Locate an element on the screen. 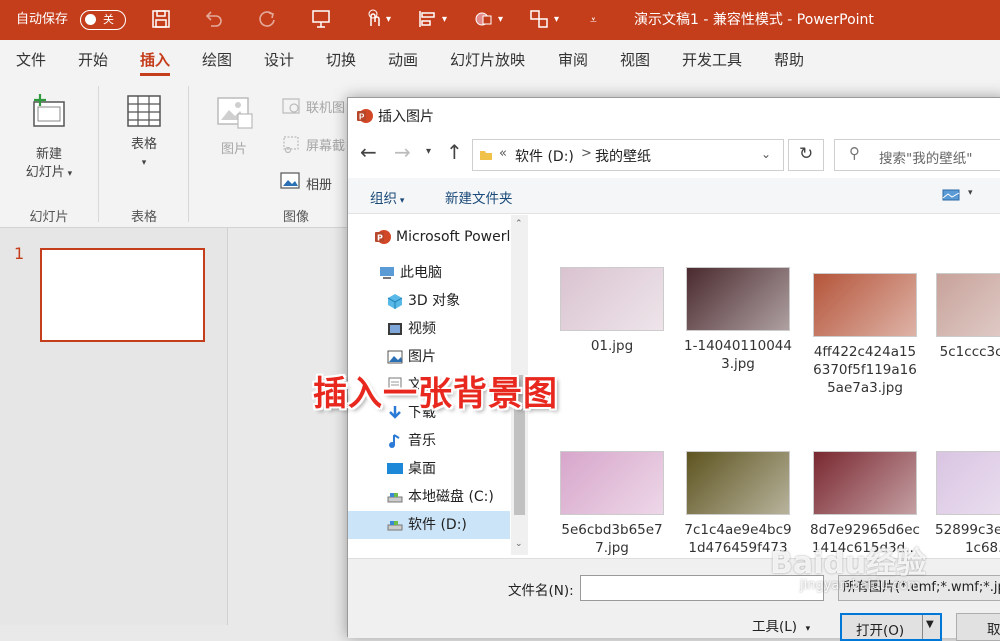 This screenshot has height=641, width=1000. dialog-title: 插入图片 is located at coordinates (406, 117).